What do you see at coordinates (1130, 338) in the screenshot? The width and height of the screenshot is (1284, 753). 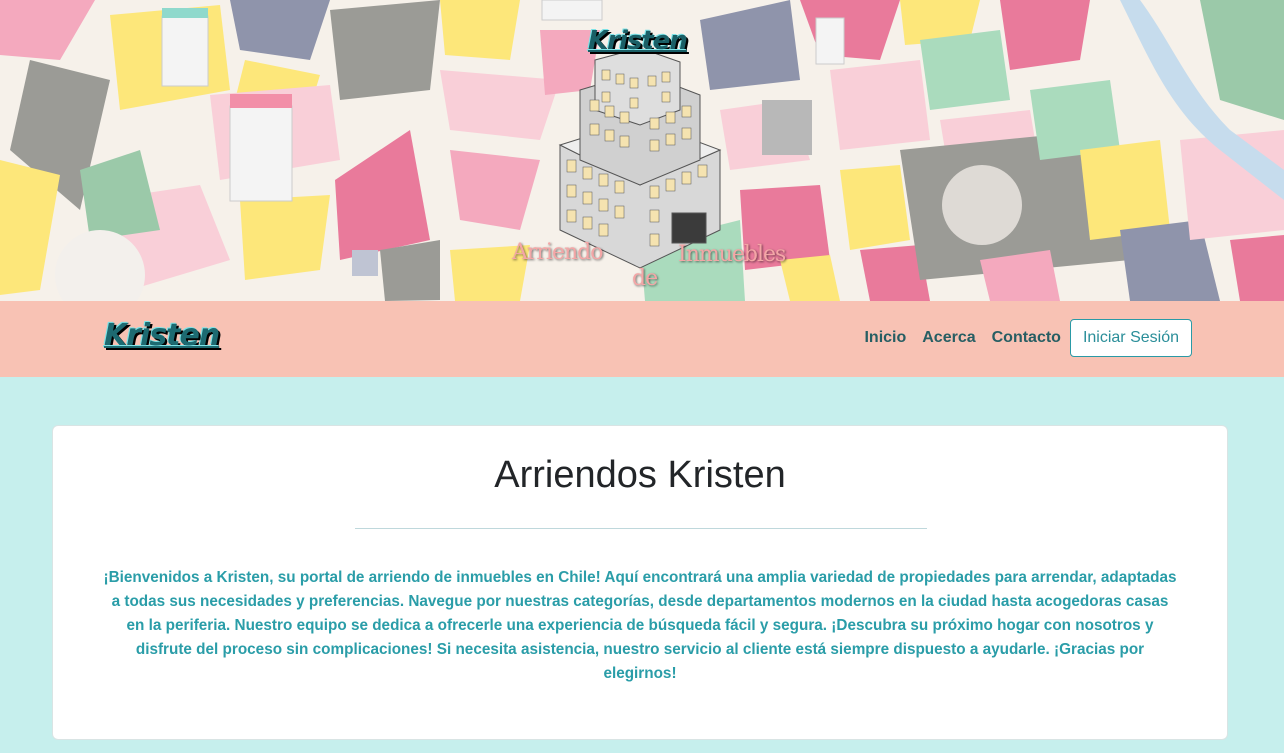 I see `login-button: Iniciar Sesión` at bounding box center [1130, 338].